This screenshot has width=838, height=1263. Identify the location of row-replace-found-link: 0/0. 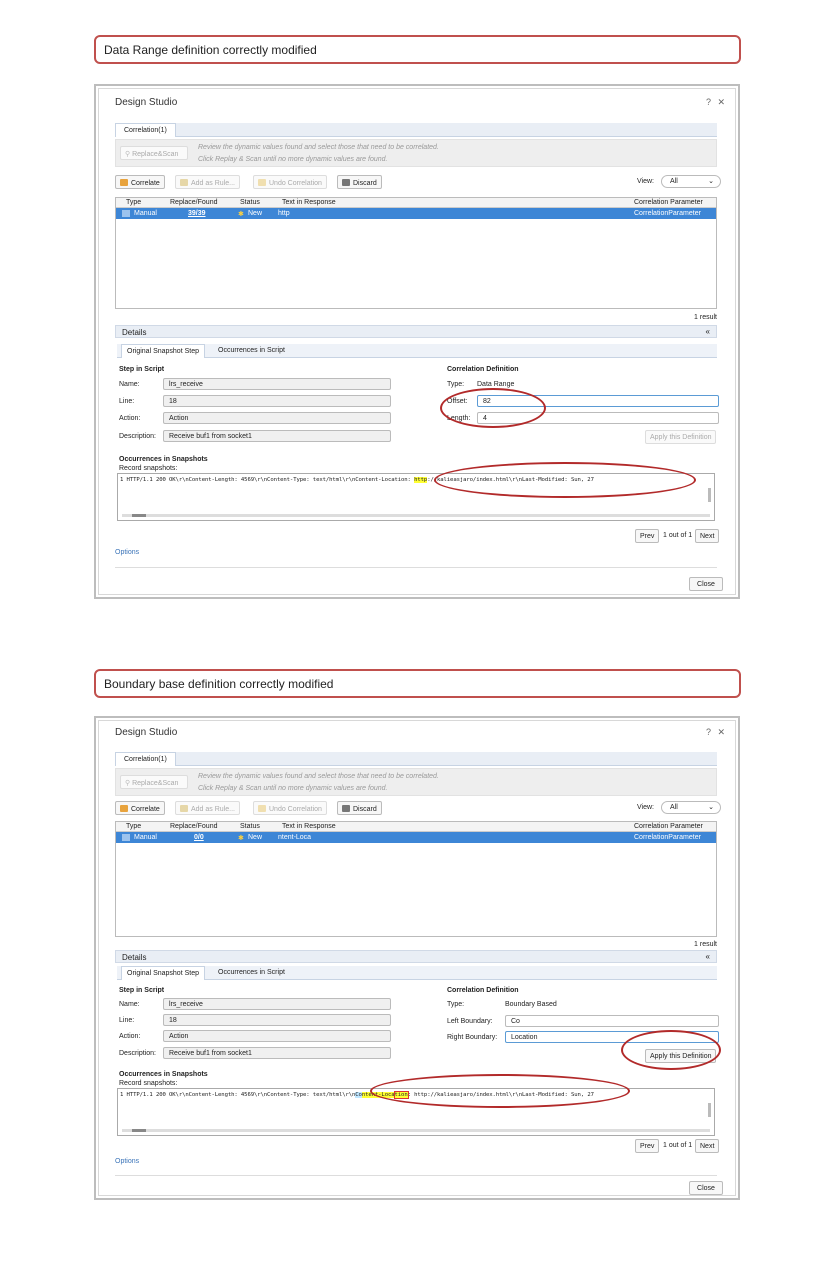
(199, 837).